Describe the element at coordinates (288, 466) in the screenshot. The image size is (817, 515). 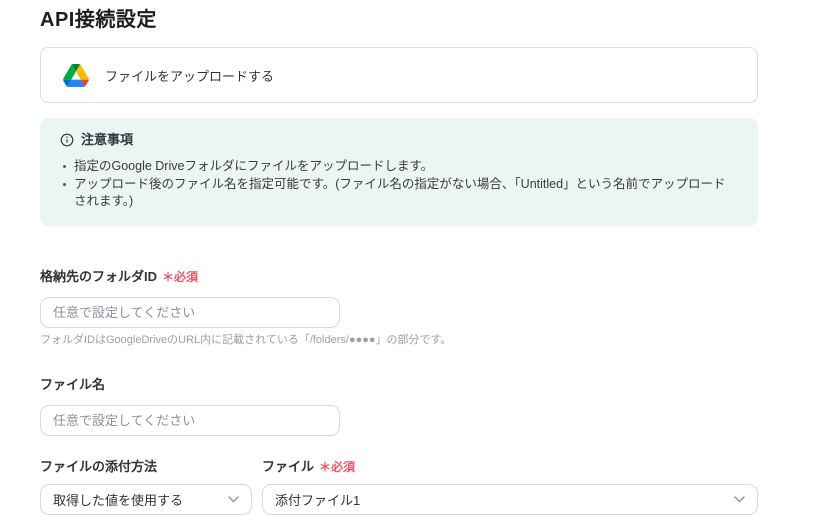
I see `file-label: ファイル` at that location.